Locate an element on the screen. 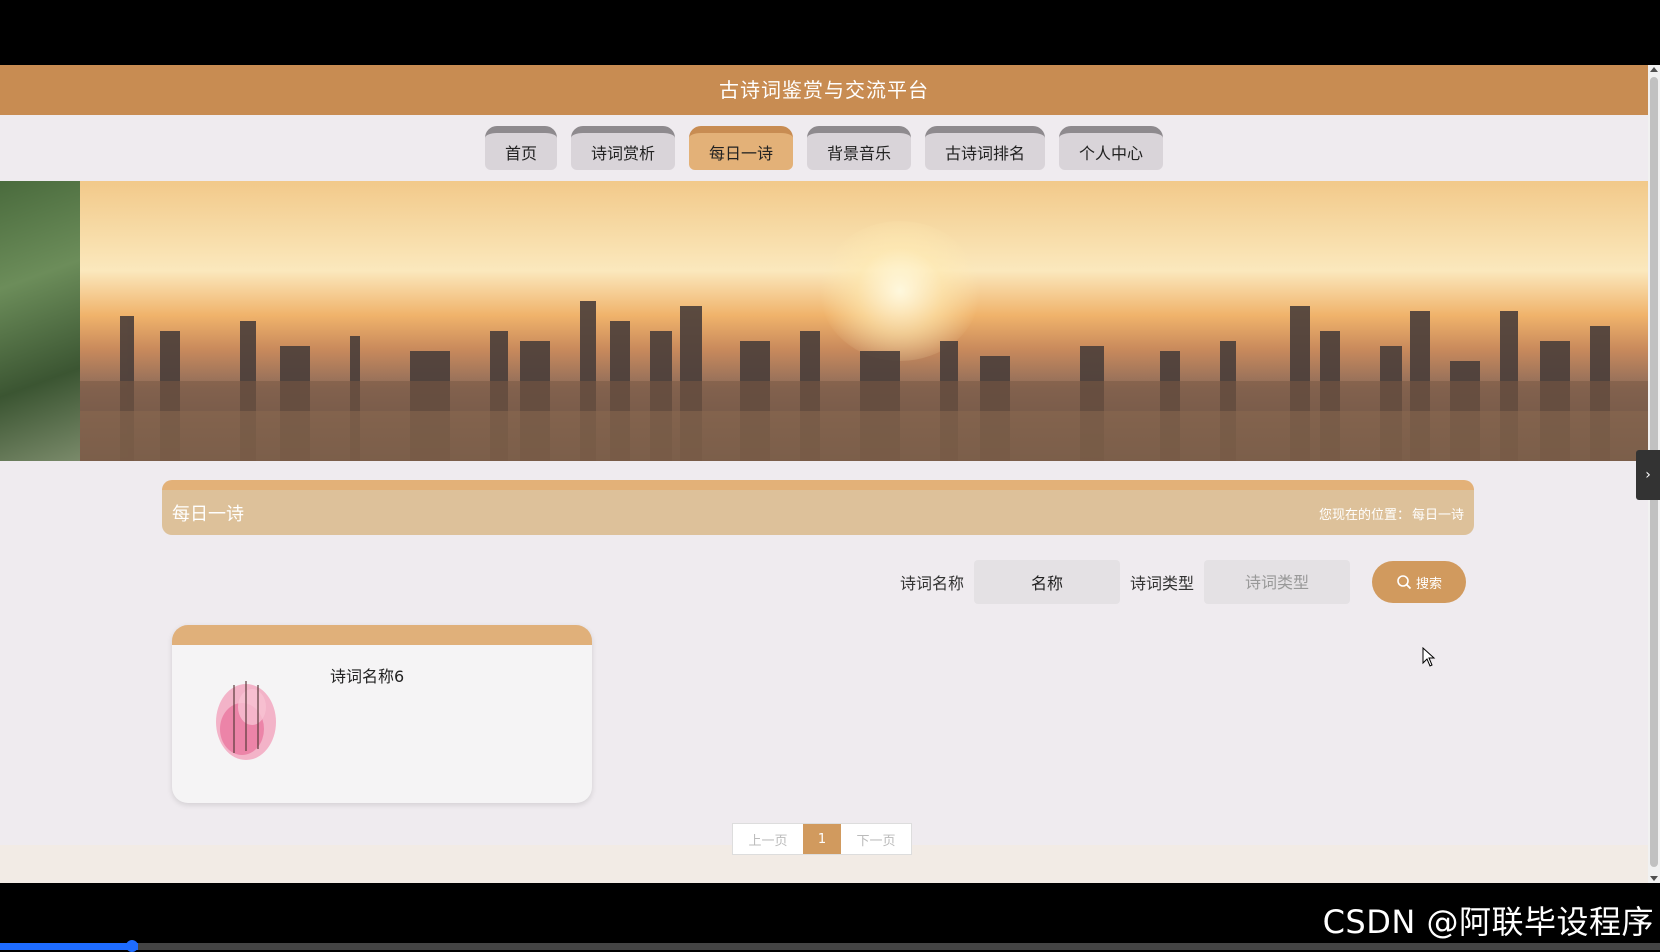 The height and width of the screenshot is (952, 1660). scroll-down-arrow-icon is located at coordinates (1654, 878).